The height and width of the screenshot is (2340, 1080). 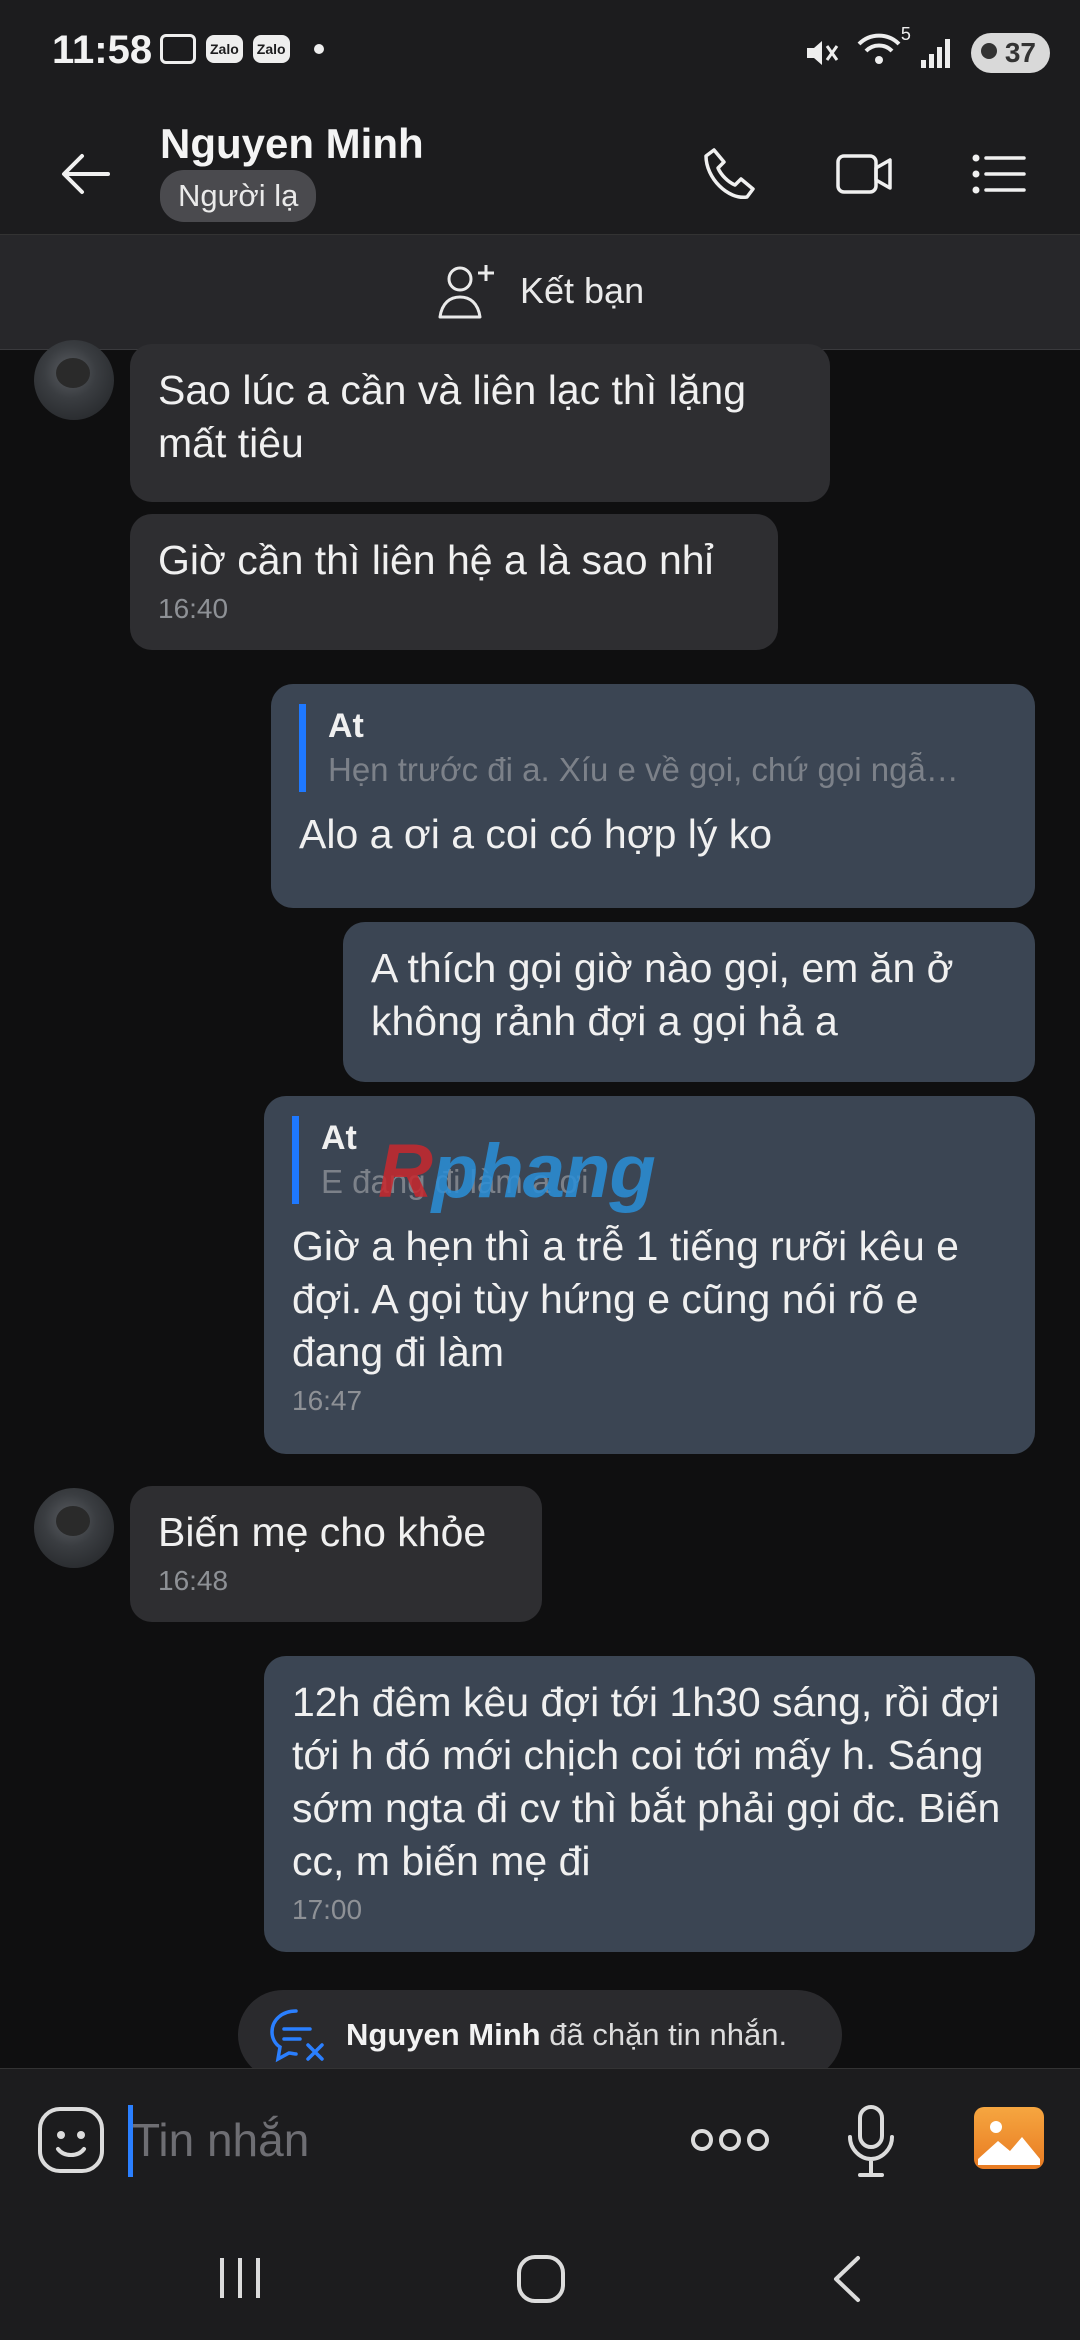 What do you see at coordinates (999, 174) in the screenshot?
I see `menu-list-icon` at bounding box center [999, 174].